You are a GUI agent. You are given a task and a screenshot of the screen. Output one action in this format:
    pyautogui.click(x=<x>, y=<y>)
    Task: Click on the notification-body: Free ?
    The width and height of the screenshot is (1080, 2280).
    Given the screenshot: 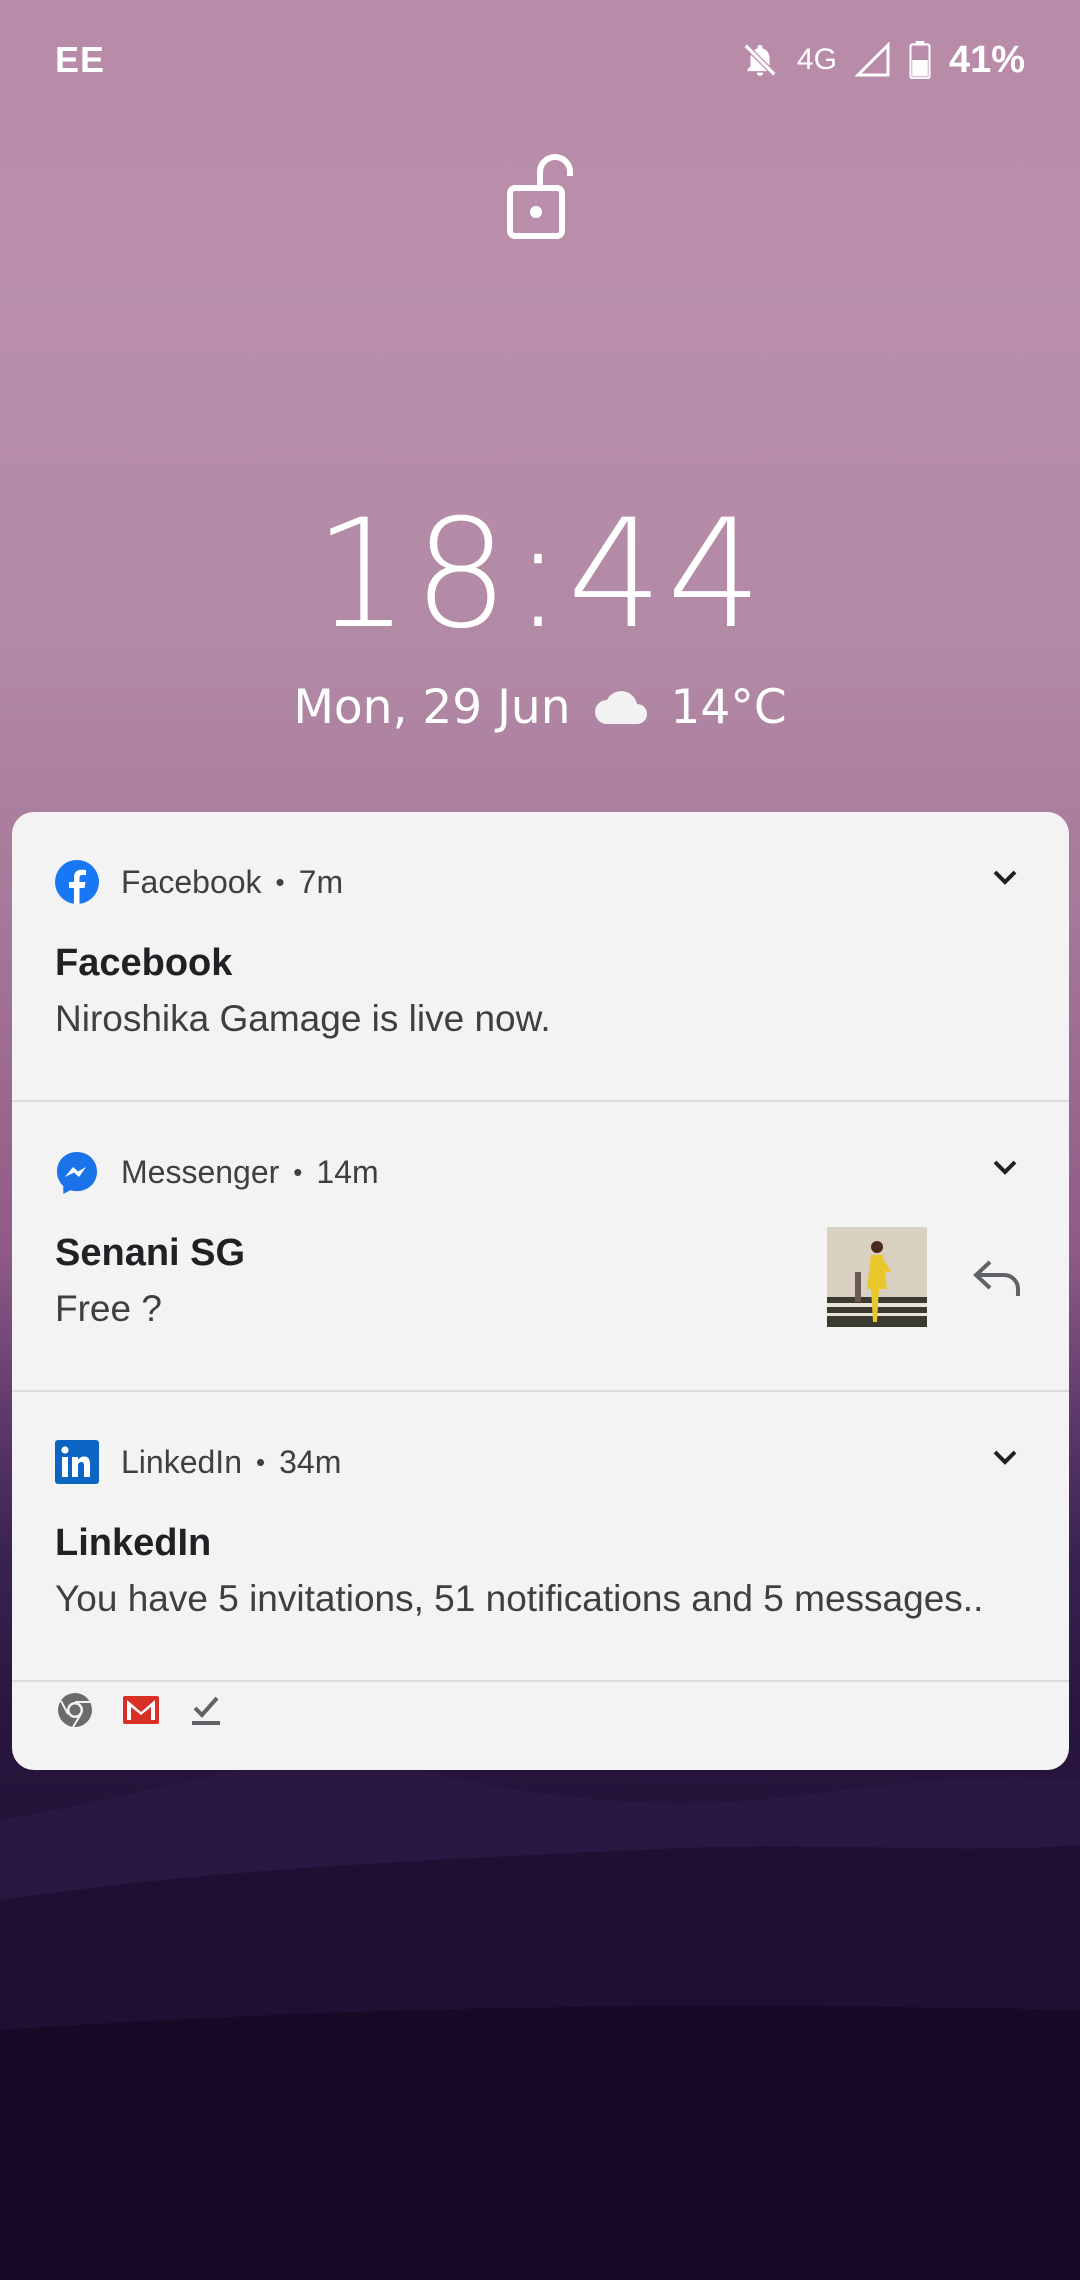 What is the action you would take?
    pyautogui.click(x=108, y=1308)
    